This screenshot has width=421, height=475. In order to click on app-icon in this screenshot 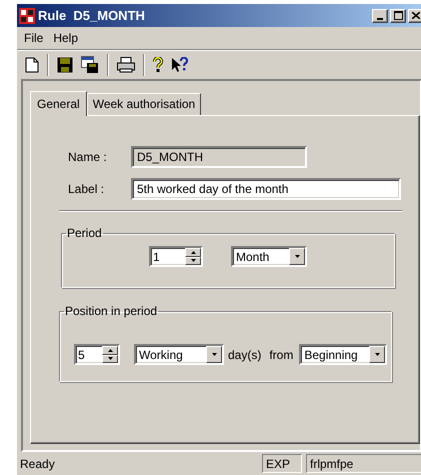, I will do `click(27, 16)`.